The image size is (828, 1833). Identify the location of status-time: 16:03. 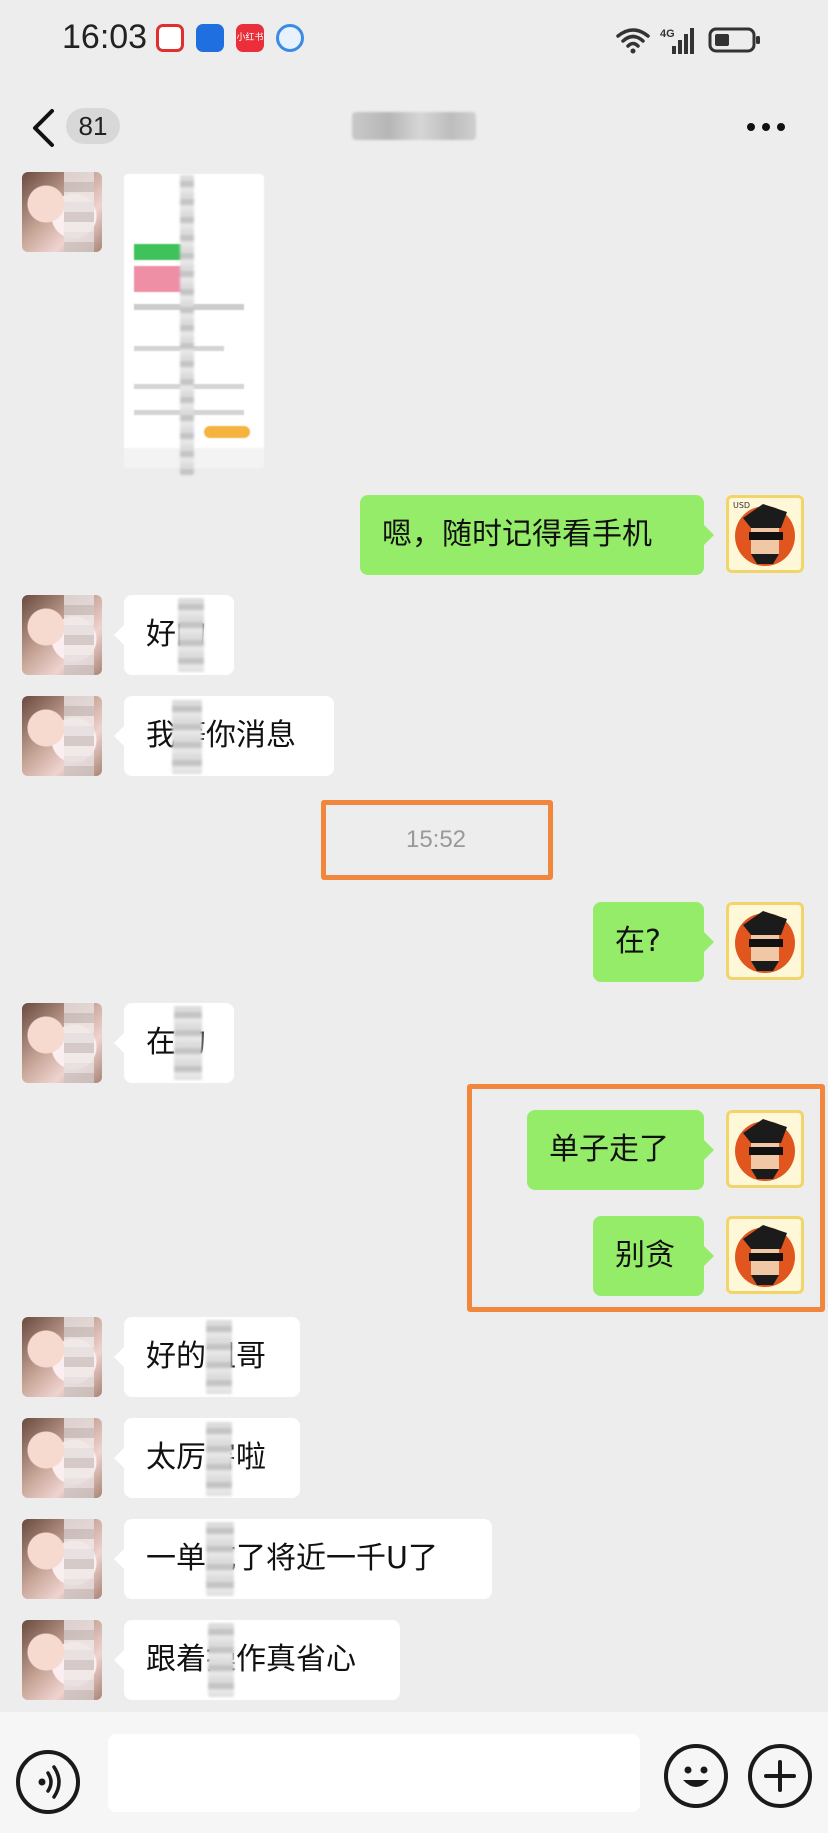
(105, 37).